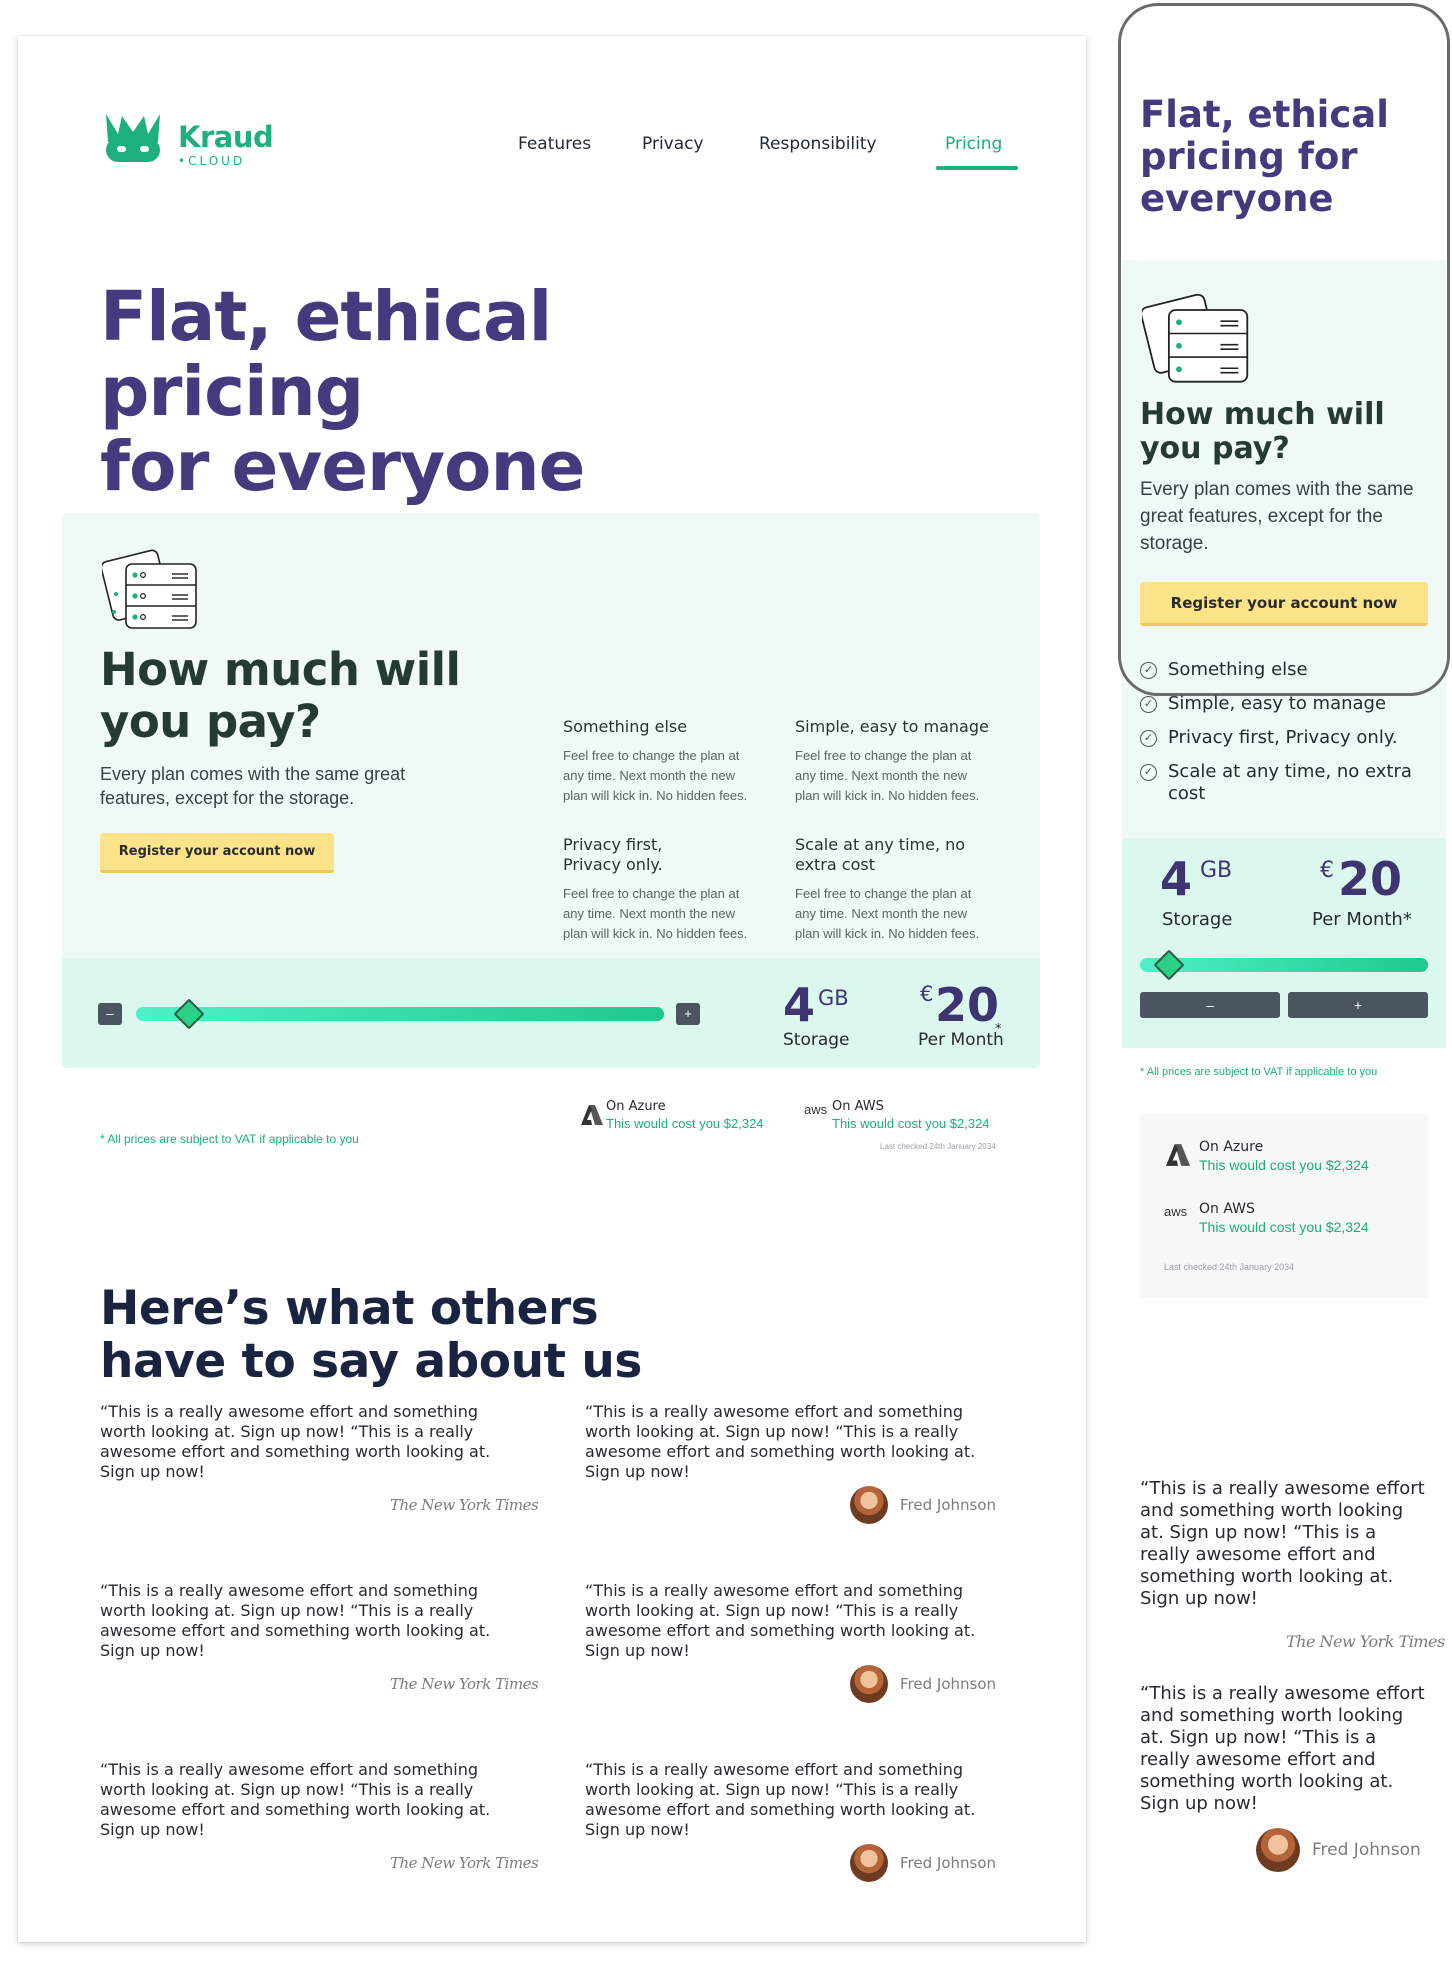 This screenshot has width=1452, height=1986. Describe the element at coordinates (688, 1014) in the screenshot. I see `increase-storage-button: +` at that location.